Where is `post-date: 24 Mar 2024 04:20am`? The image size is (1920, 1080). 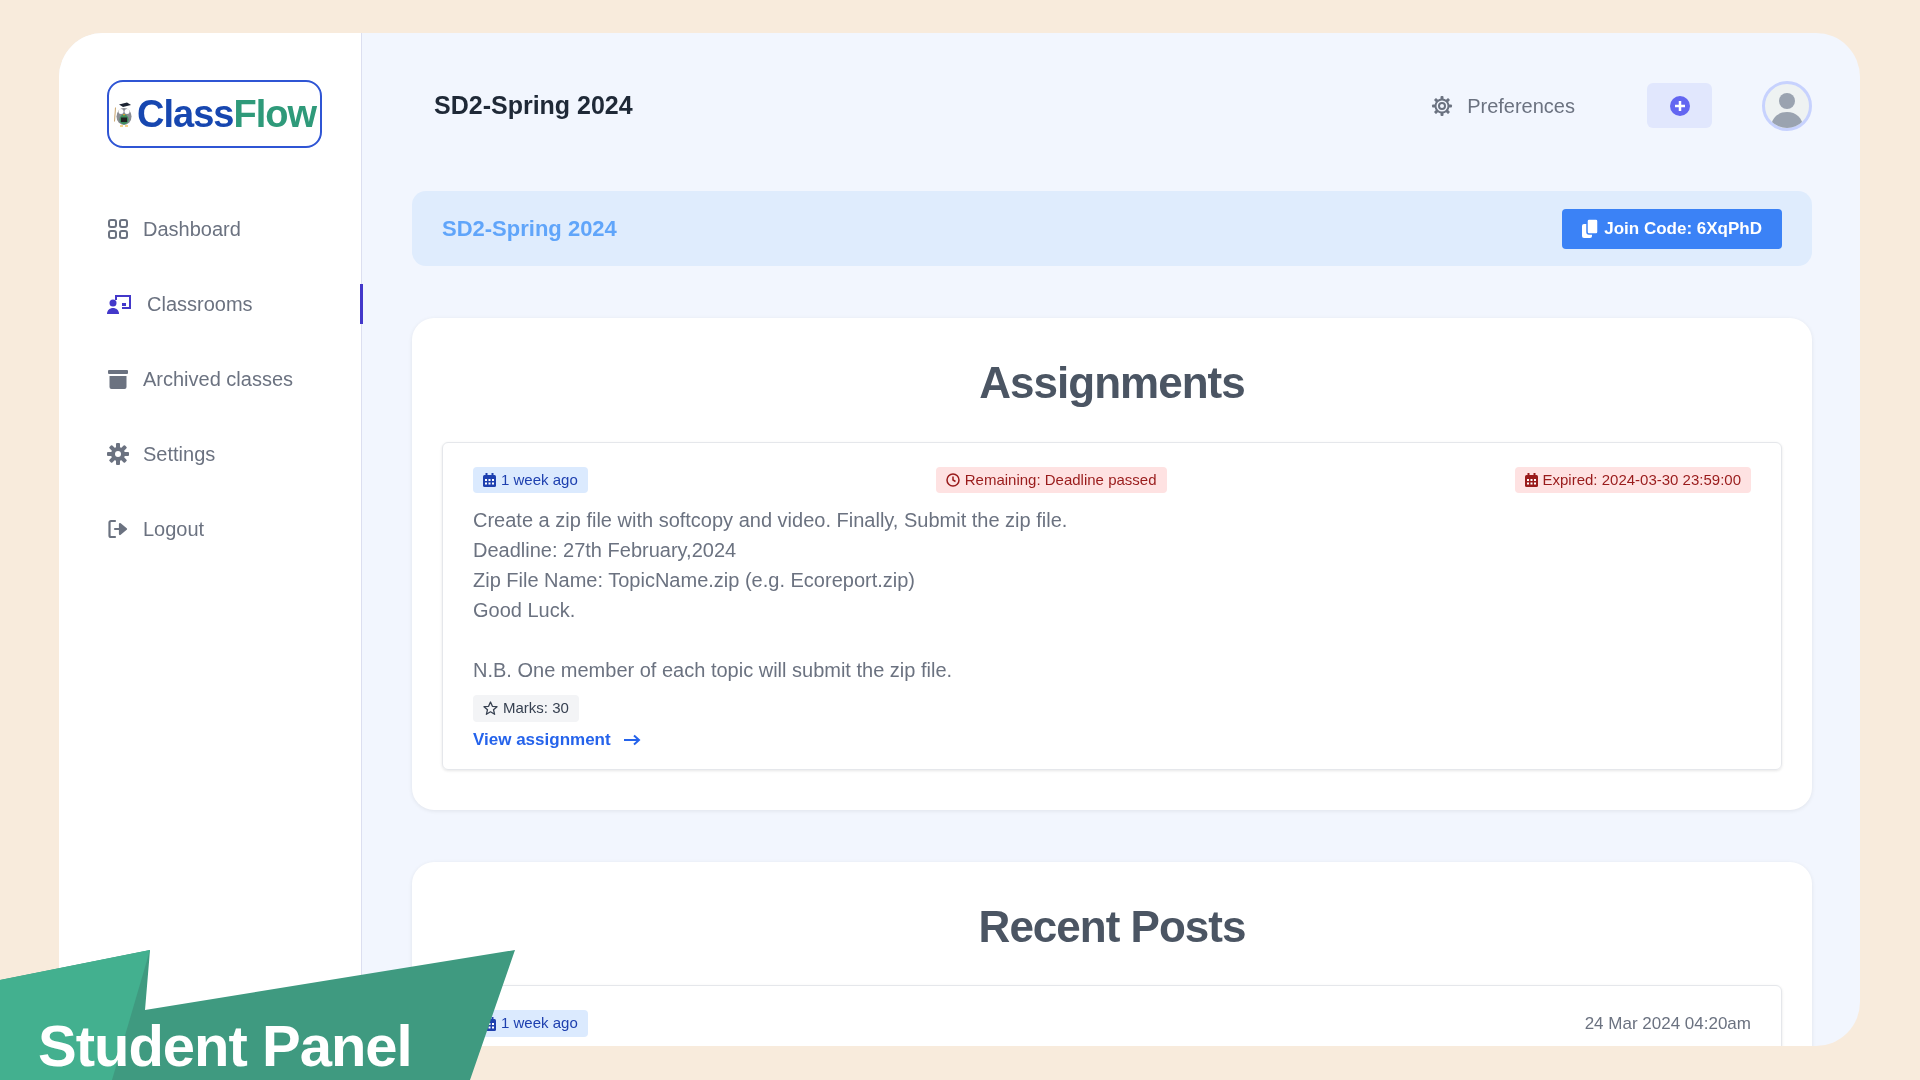
post-date: 24 Mar 2024 04:20am is located at coordinates (1667, 1023).